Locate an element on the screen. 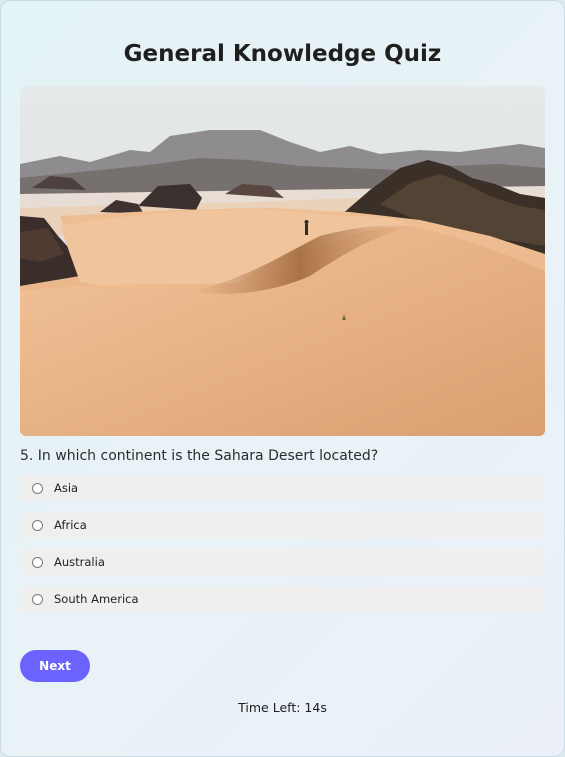  next-button: Next is located at coordinates (55, 666).